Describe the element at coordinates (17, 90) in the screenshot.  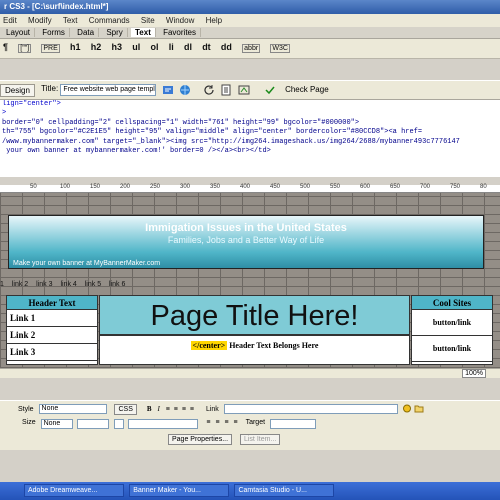
I see `design-view-button: Design` at that location.